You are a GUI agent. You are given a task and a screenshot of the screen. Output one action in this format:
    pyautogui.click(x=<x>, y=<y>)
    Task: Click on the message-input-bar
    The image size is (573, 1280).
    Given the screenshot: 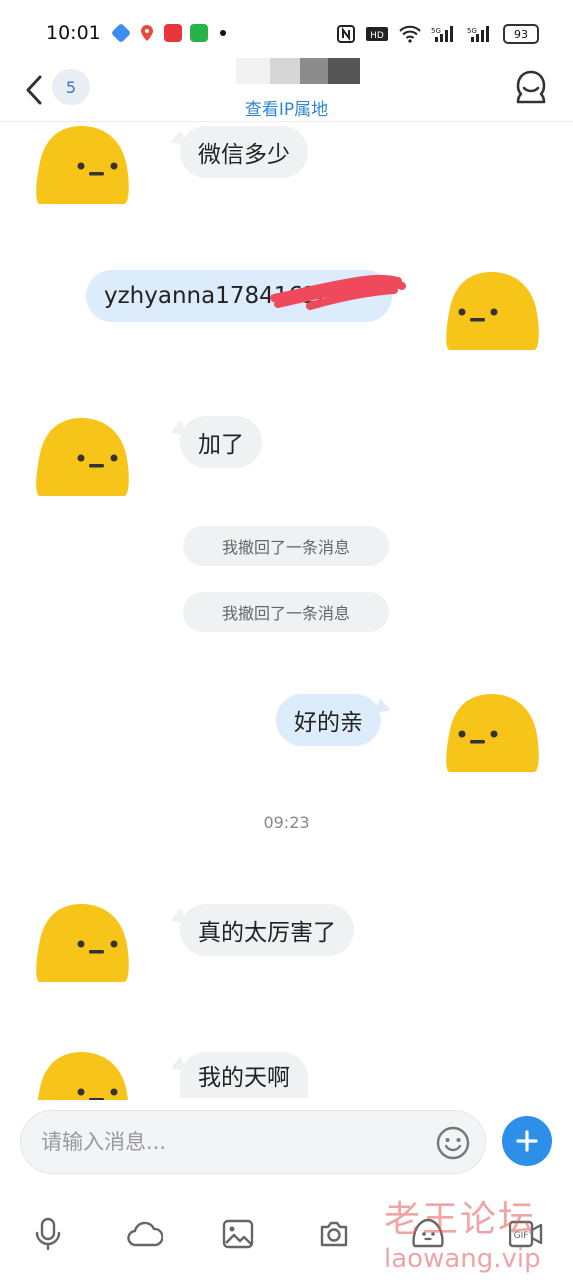 What is the action you would take?
    pyautogui.click(x=253, y=1142)
    